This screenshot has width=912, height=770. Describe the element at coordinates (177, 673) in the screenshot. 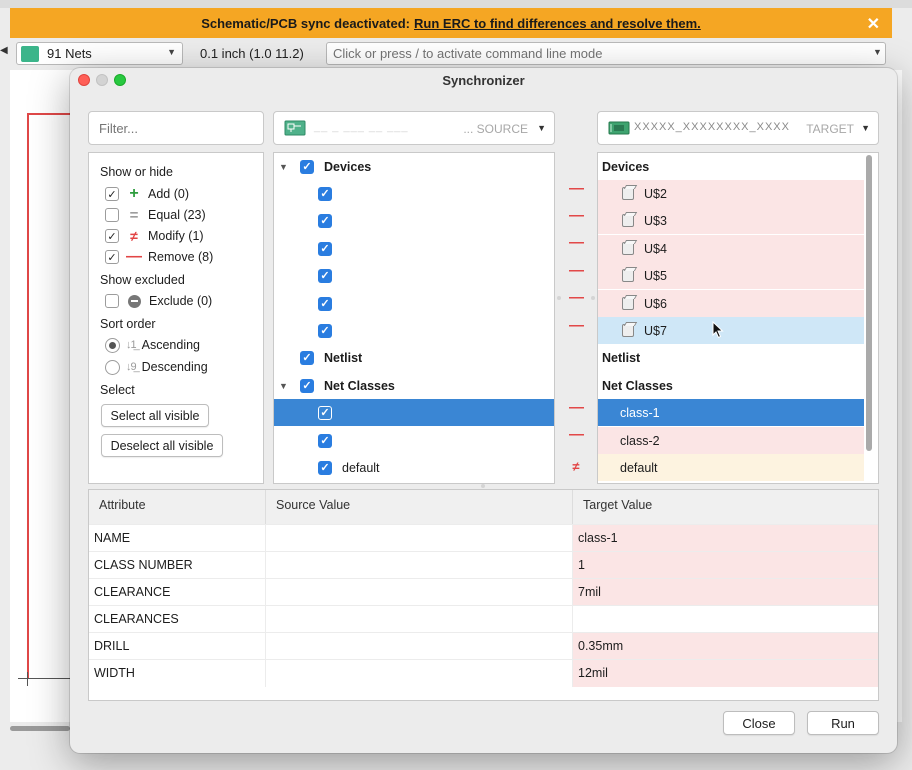

I see `attribute-name: WIDTH` at that location.